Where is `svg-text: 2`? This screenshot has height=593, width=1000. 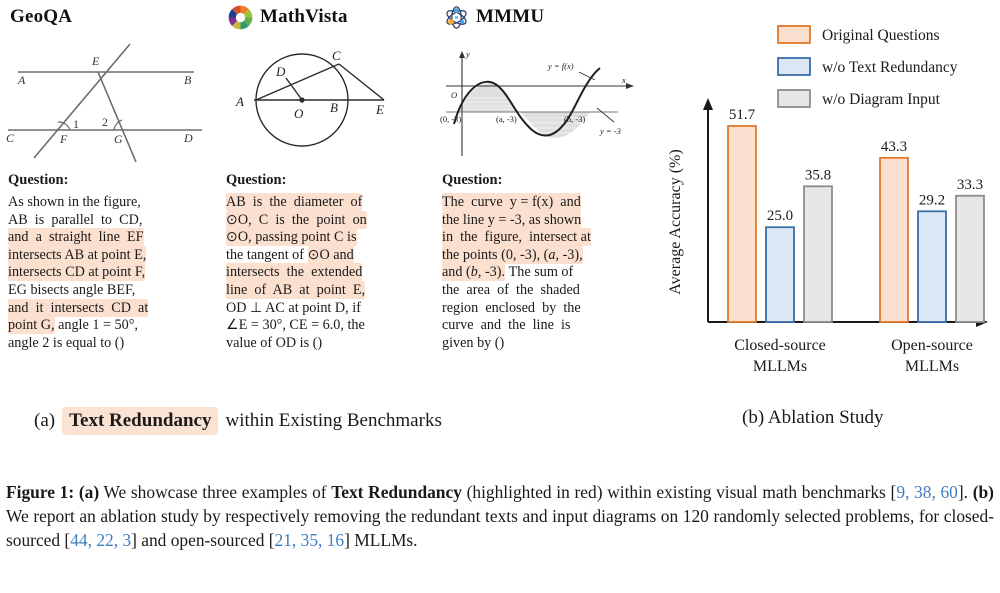
svg-text: 2 is located at coordinates (105, 122).